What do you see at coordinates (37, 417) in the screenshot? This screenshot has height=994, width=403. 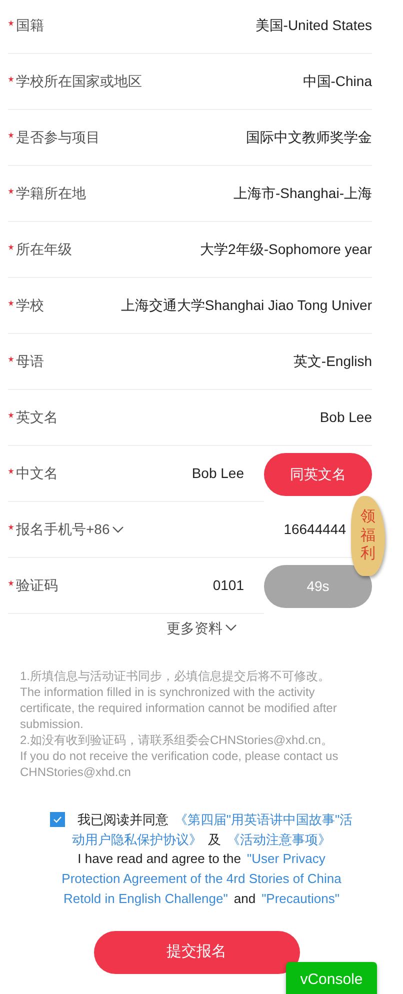 I see `field-label: 英文名` at bounding box center [37, 417].